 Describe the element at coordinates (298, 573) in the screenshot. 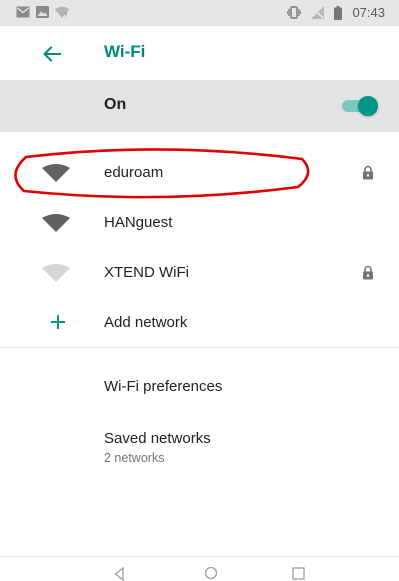

I see `recents-square-icon` at that location.